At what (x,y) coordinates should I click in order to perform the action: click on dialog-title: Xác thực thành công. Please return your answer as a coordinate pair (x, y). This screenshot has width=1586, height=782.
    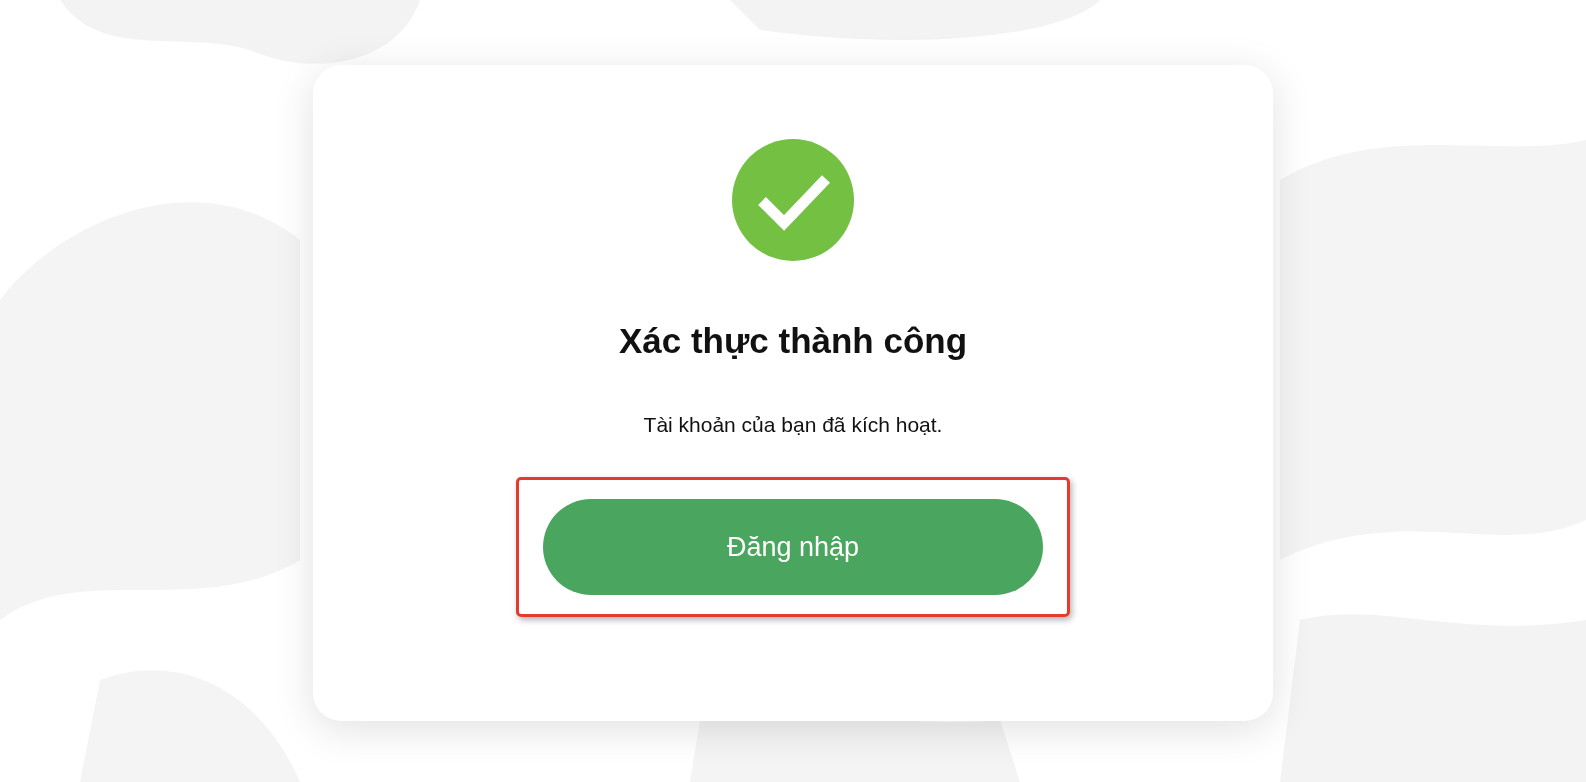
    Looking at the image, I should click on (793, 341).